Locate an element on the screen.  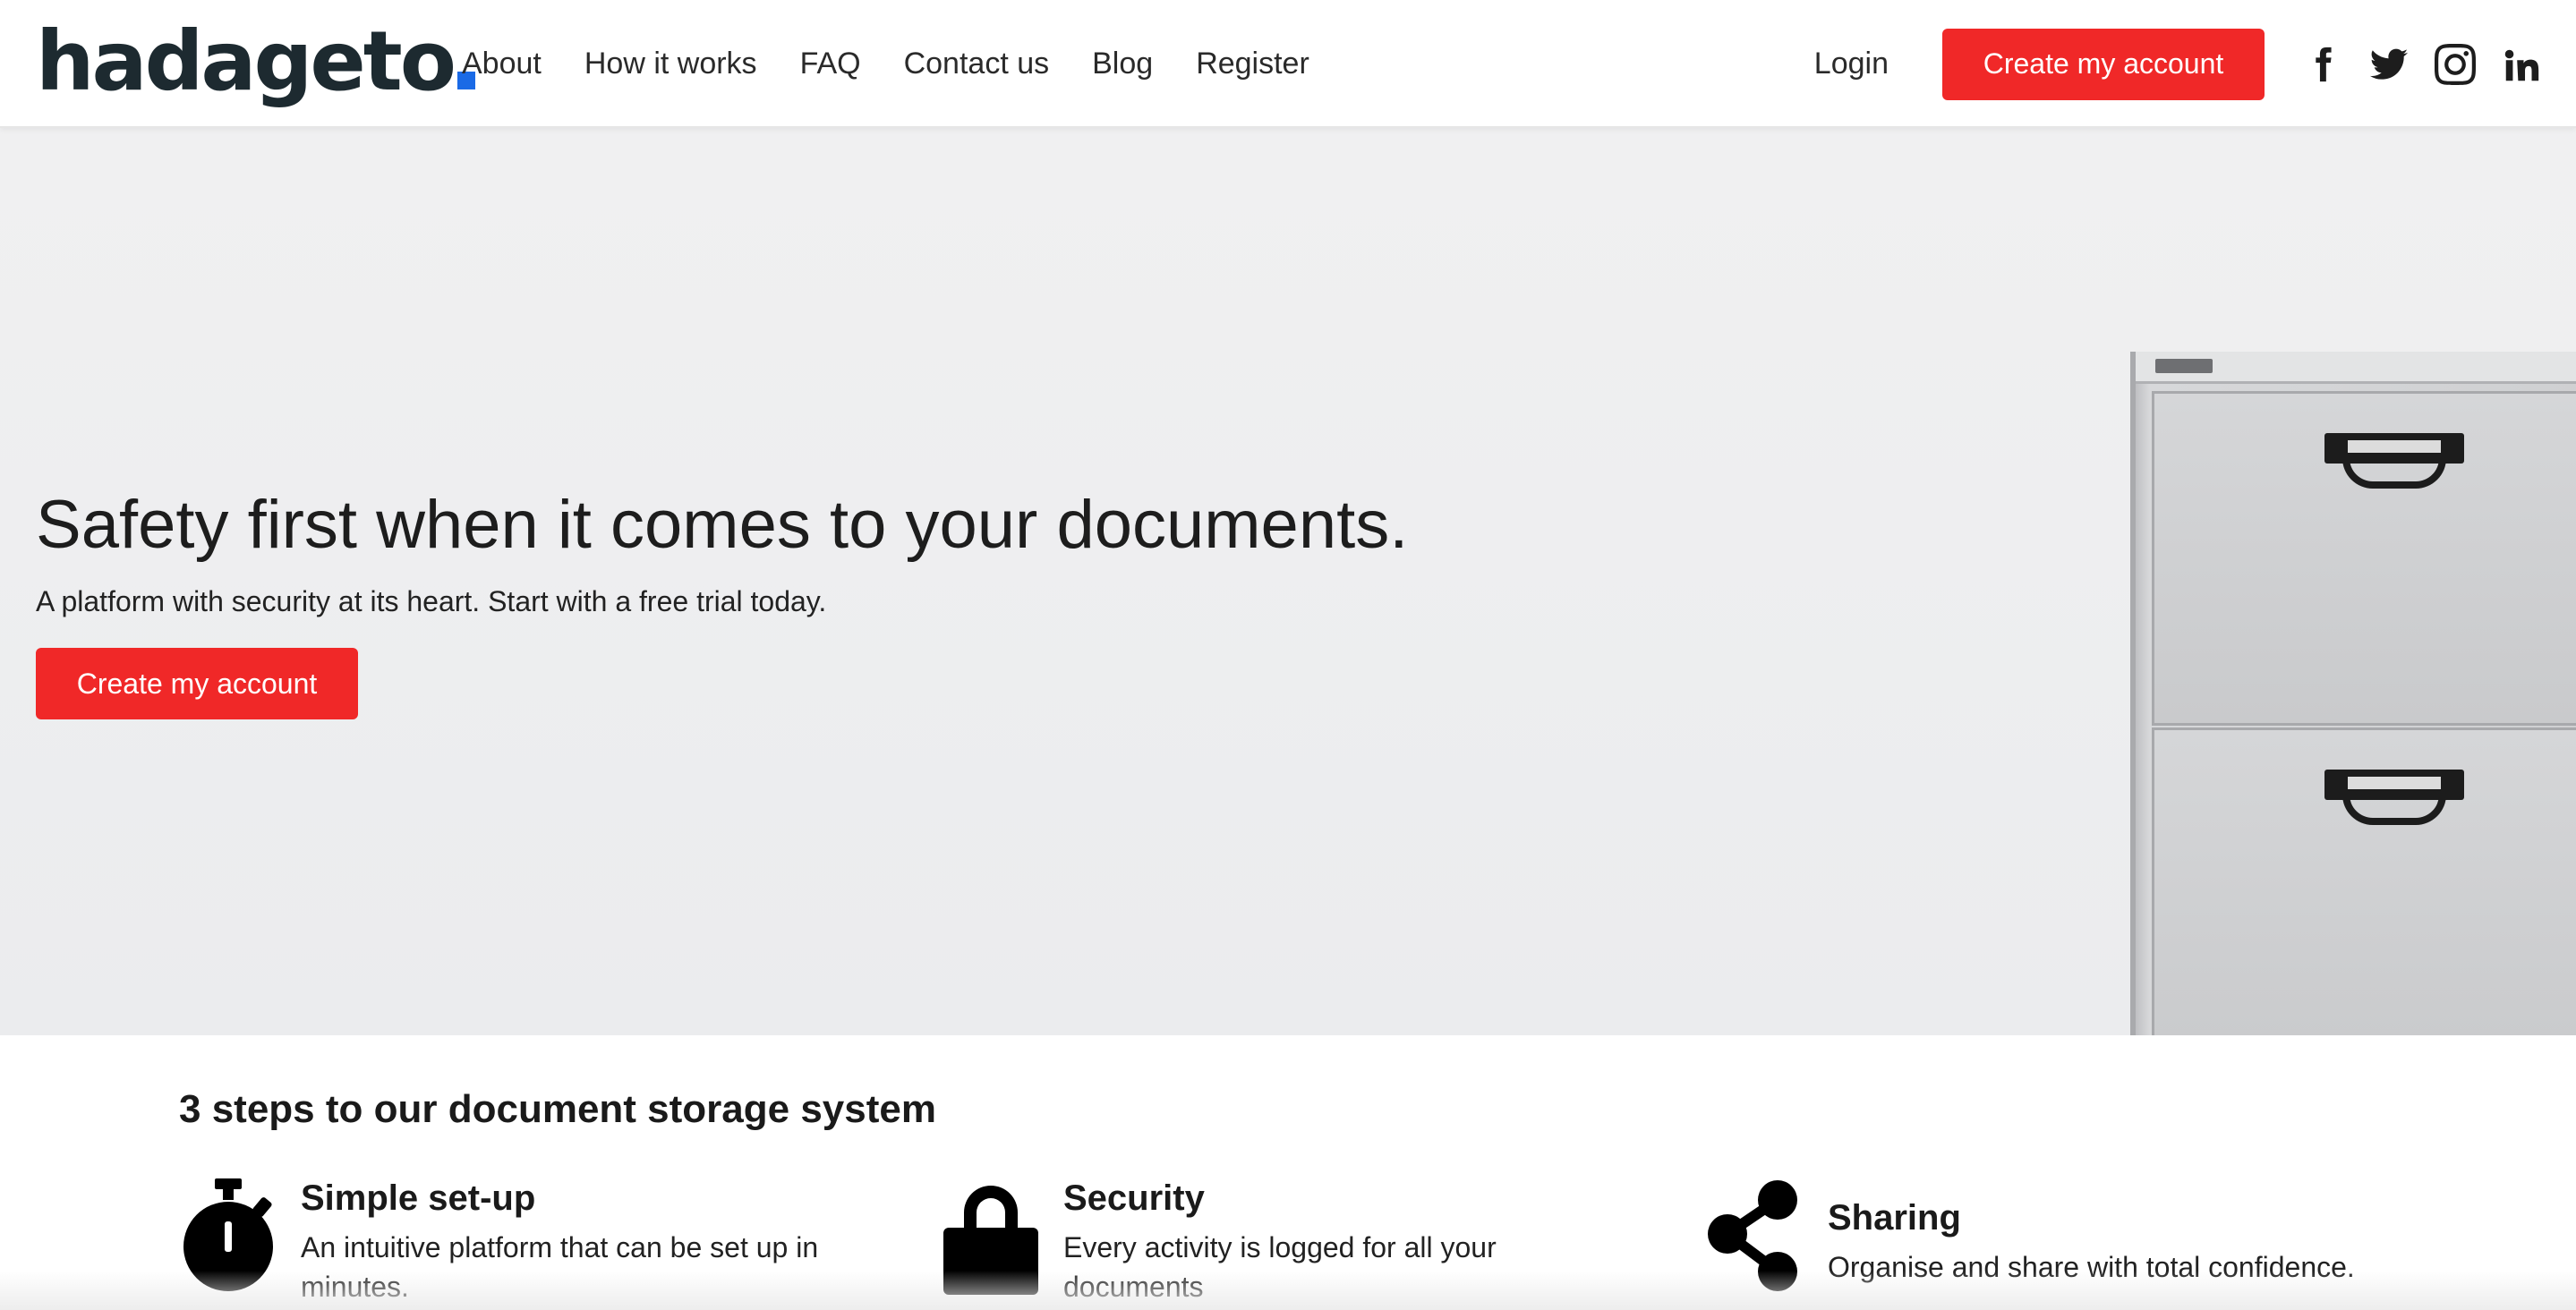
twitter-icon is located at coordinates (2389, 65).